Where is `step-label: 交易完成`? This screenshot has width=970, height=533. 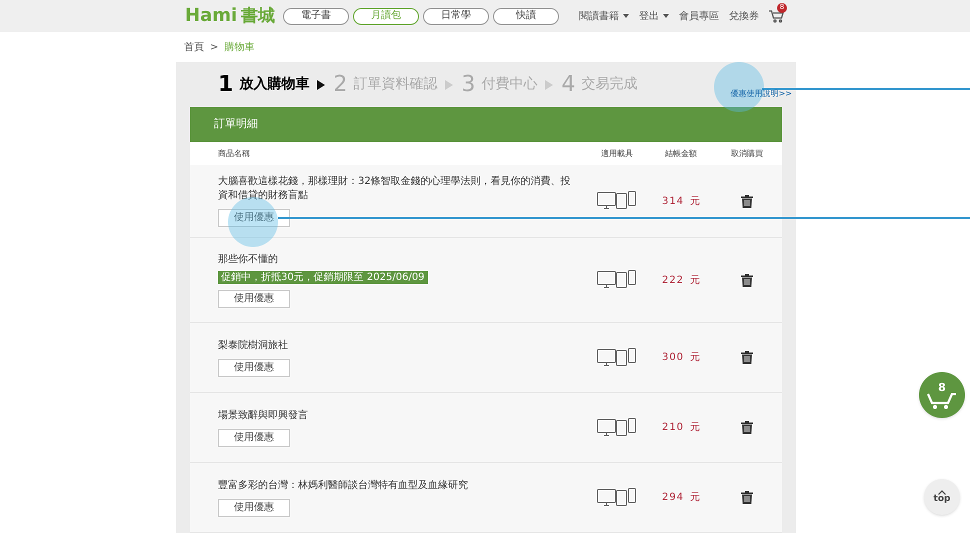
step-label: 交易完成 is located at coordinates (609, 84).